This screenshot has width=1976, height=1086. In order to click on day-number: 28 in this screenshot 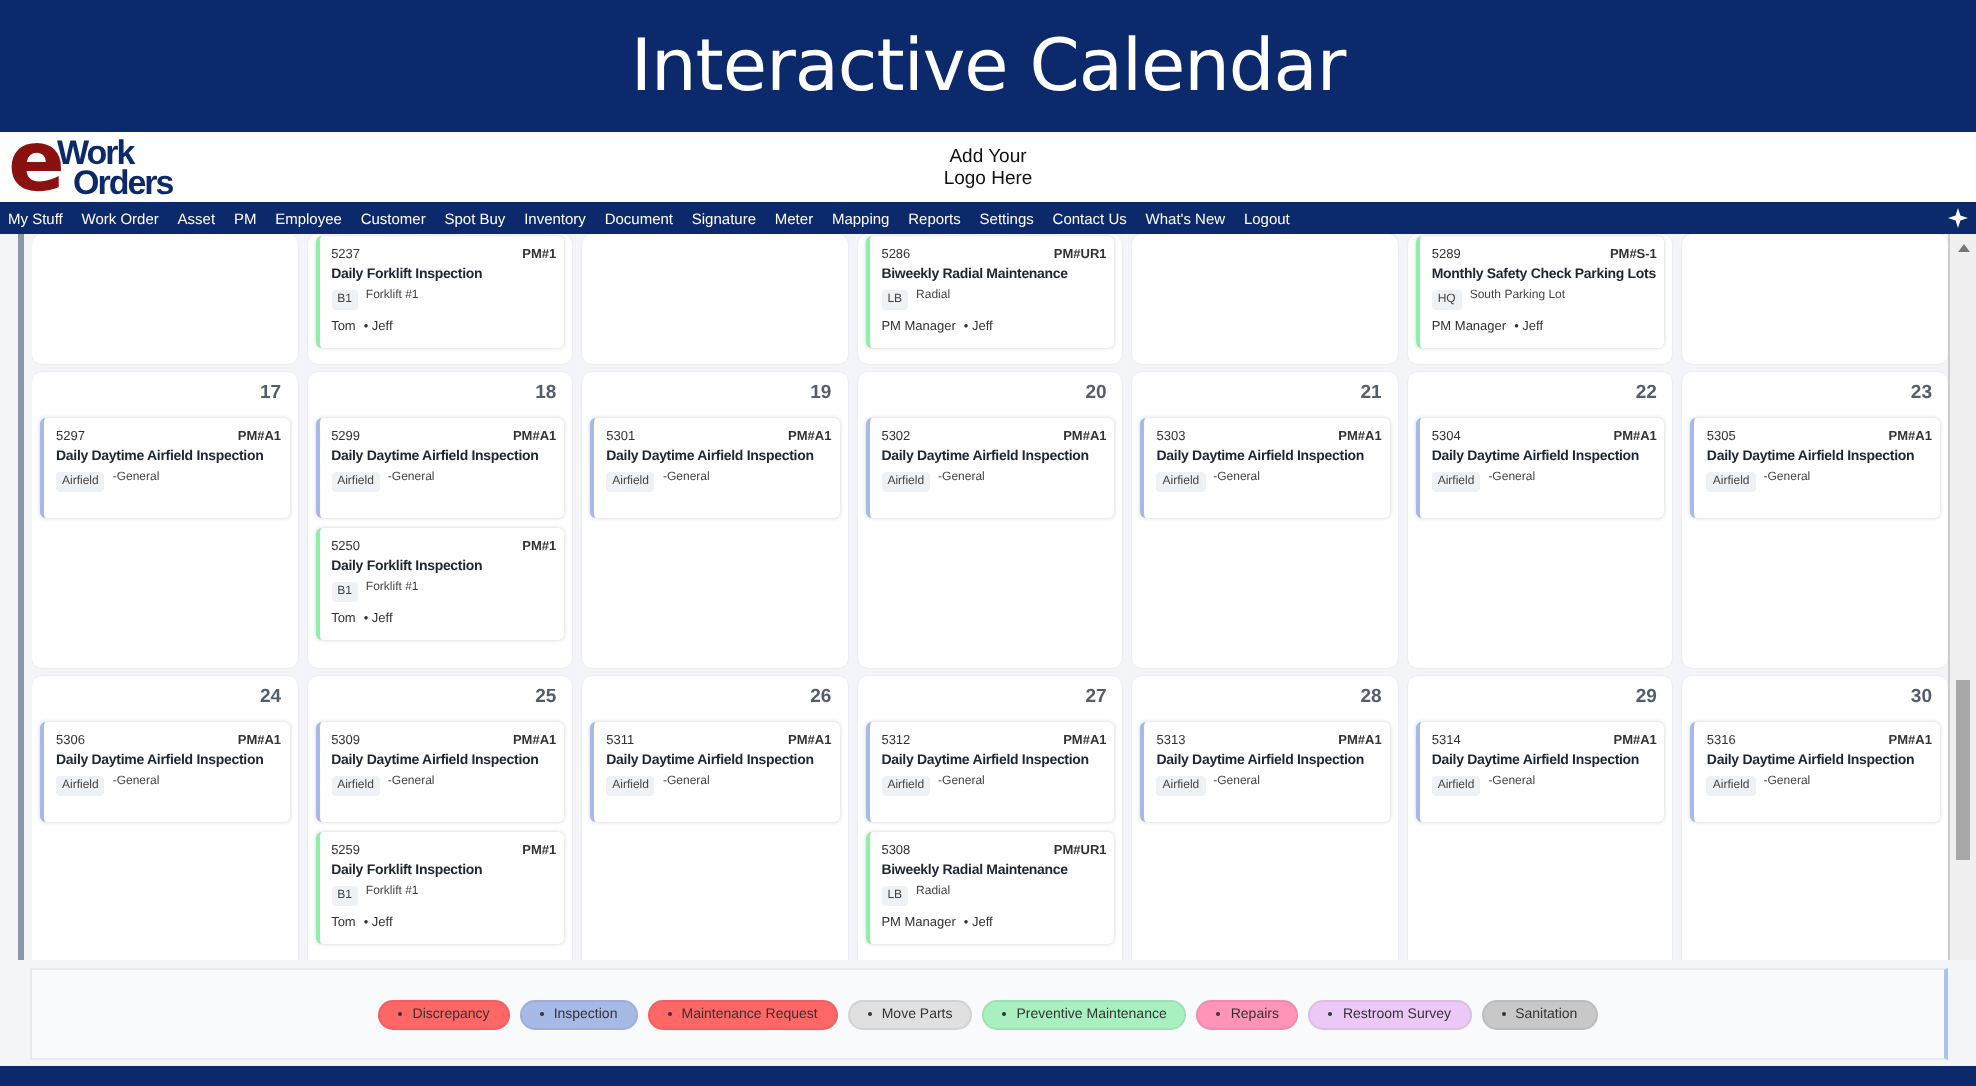, I will do `click(1371, 697)`.